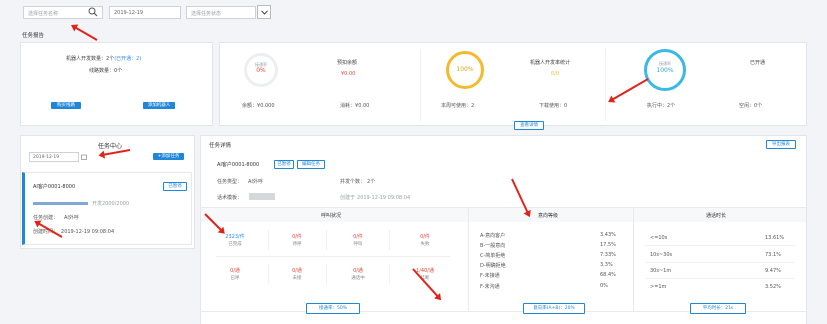 The width and height of the screenshot is (827, 324). Describe the element at coordinates (230, 198) in the screenshot. I see `script-template: 话术模板：` at that location.